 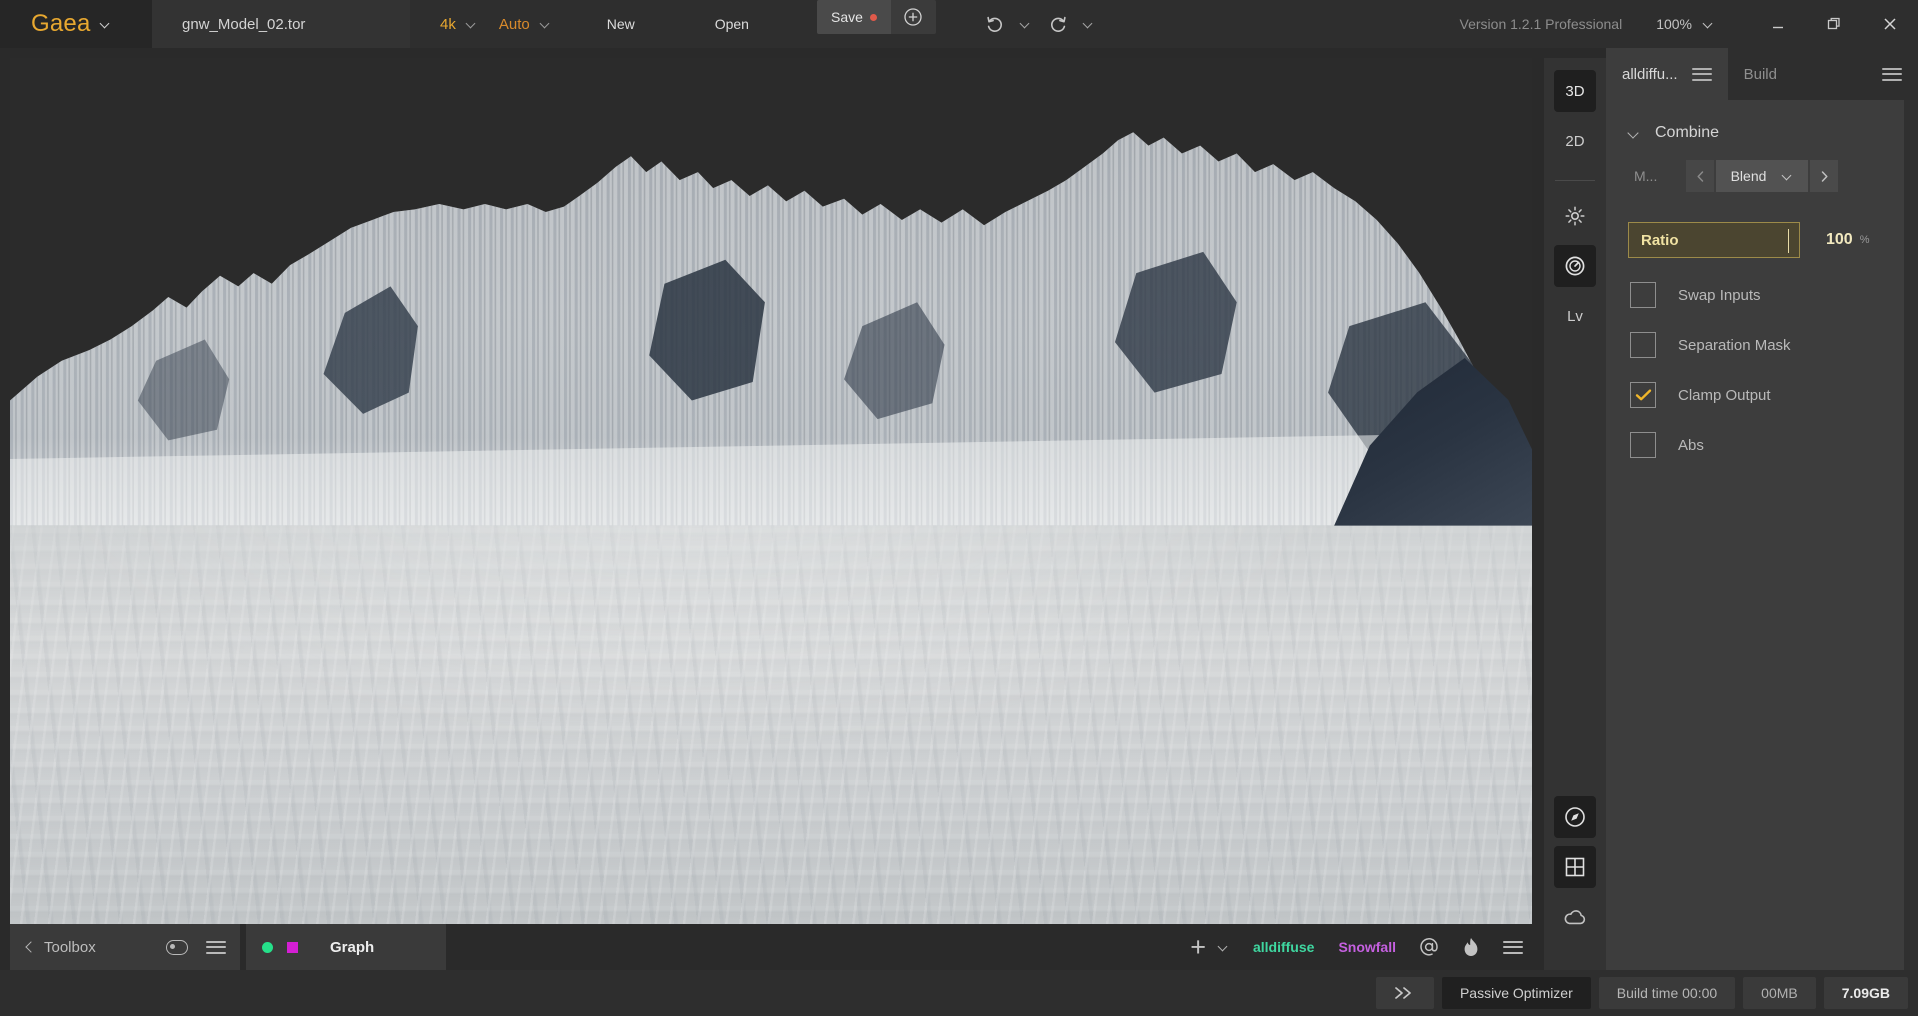 I want to click on restore-button, so click(x=1834, y=24).